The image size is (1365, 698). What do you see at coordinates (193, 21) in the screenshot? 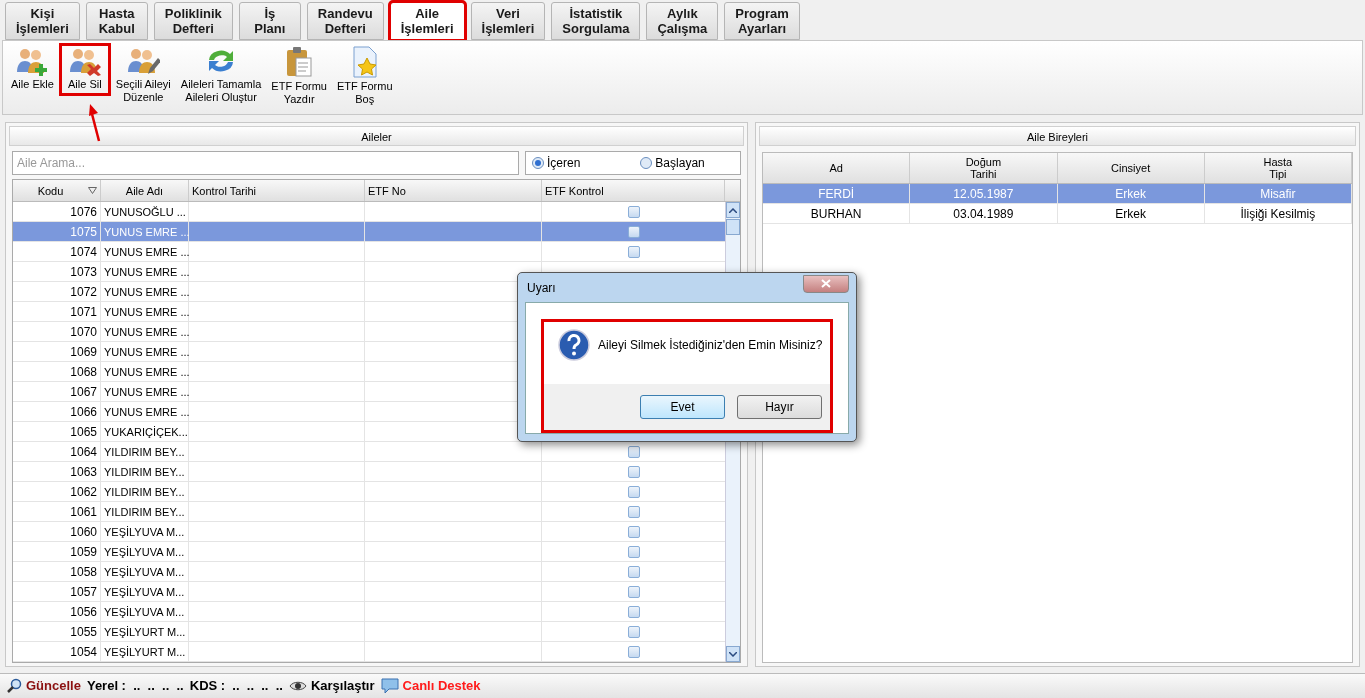
I see `tab: Poliklinik Defteri` at bounding box center [193, 21].